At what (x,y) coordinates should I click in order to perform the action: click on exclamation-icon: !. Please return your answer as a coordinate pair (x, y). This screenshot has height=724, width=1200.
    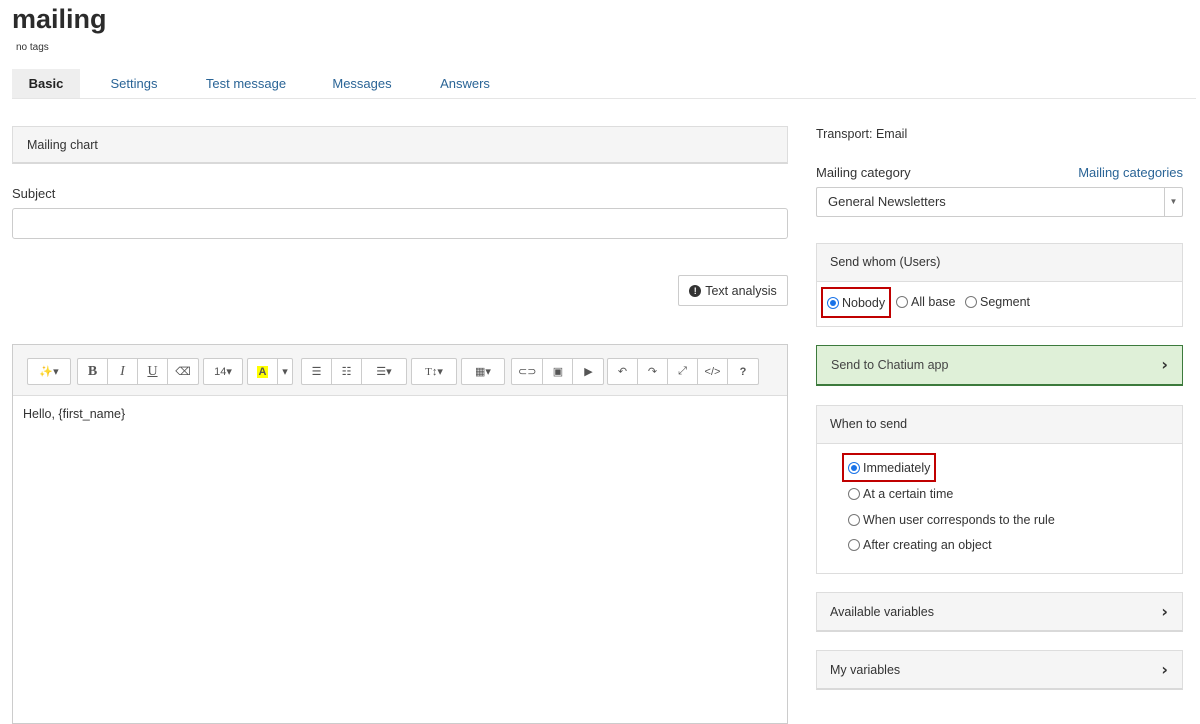
    Looking at the image, I should click on (695, 290).